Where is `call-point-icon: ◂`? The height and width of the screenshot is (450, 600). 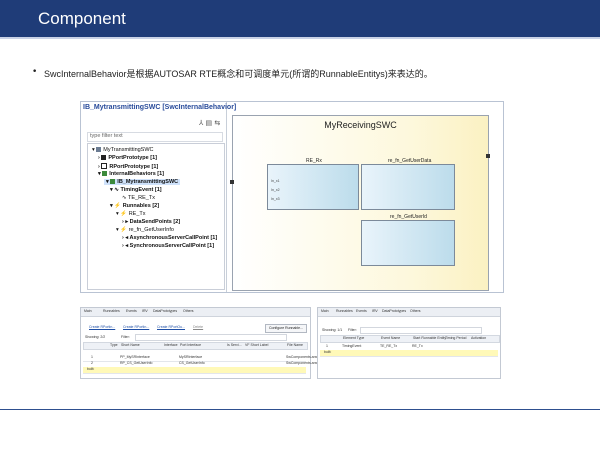 call-point-icon: ◂ is located at coordinates (127, 238).